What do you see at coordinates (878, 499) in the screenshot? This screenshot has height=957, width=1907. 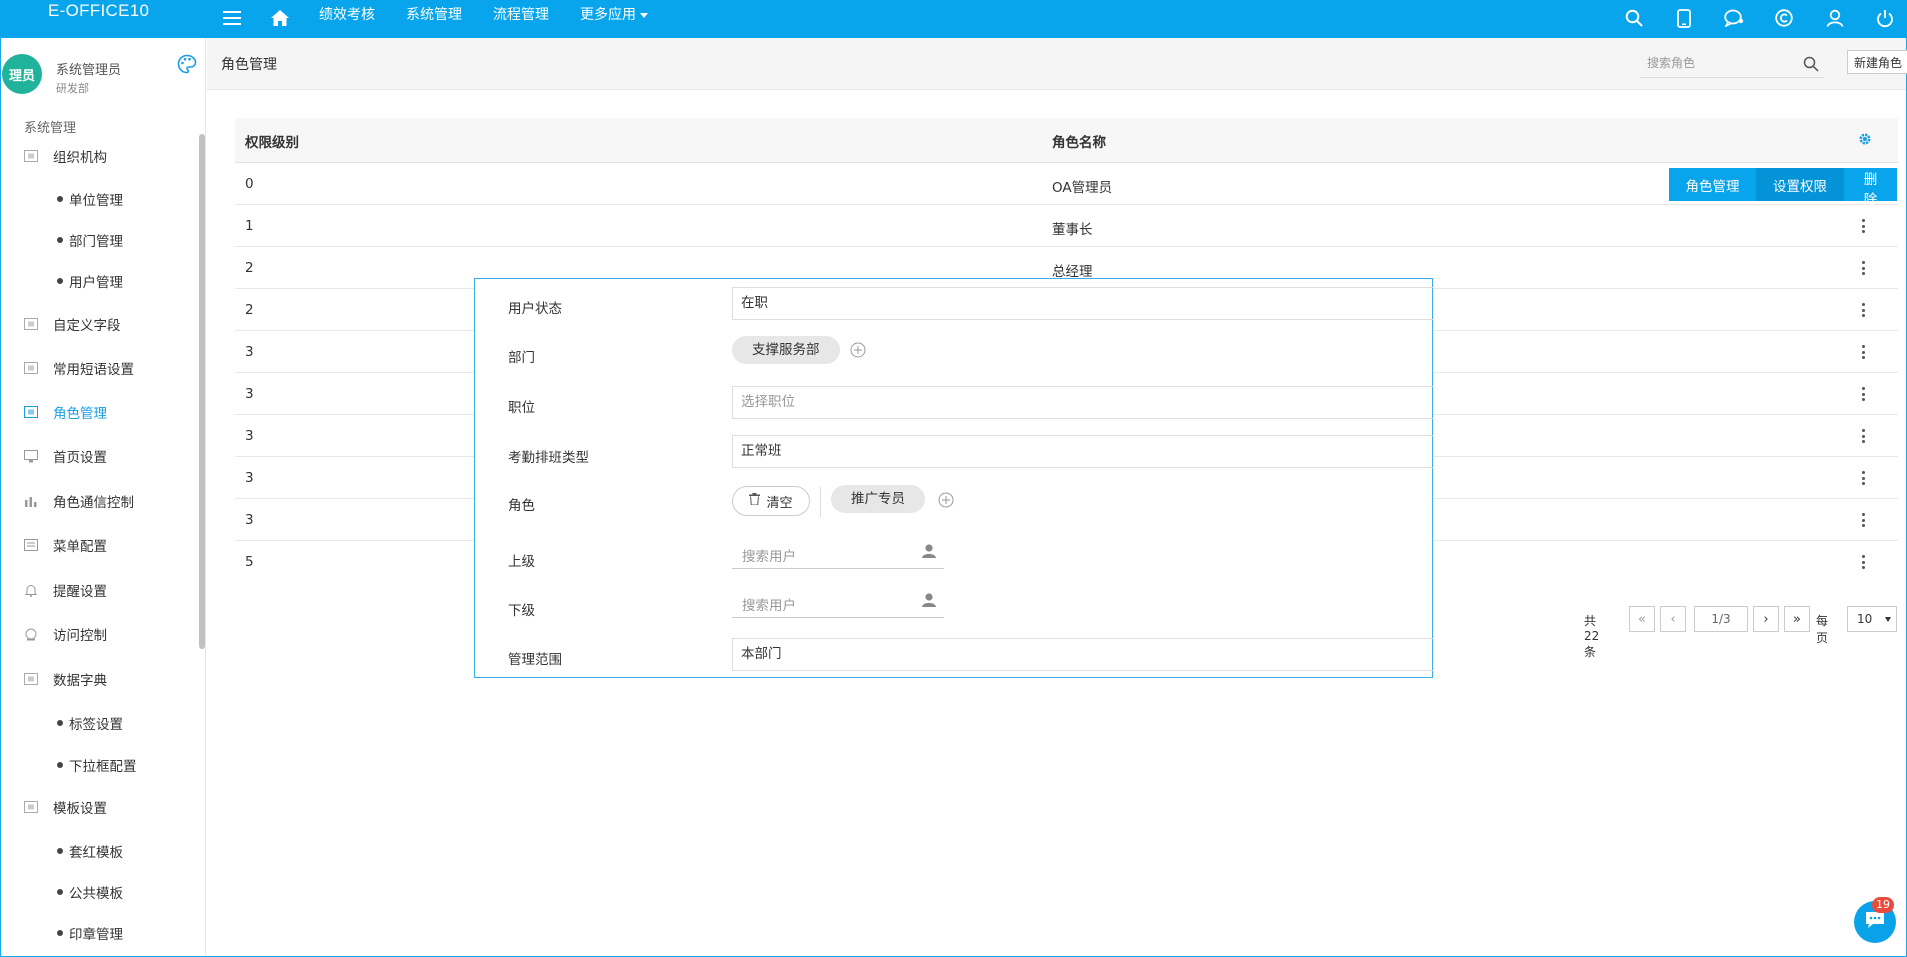 I see `role-tag: 推广专员` at bounding box center [878, 499].